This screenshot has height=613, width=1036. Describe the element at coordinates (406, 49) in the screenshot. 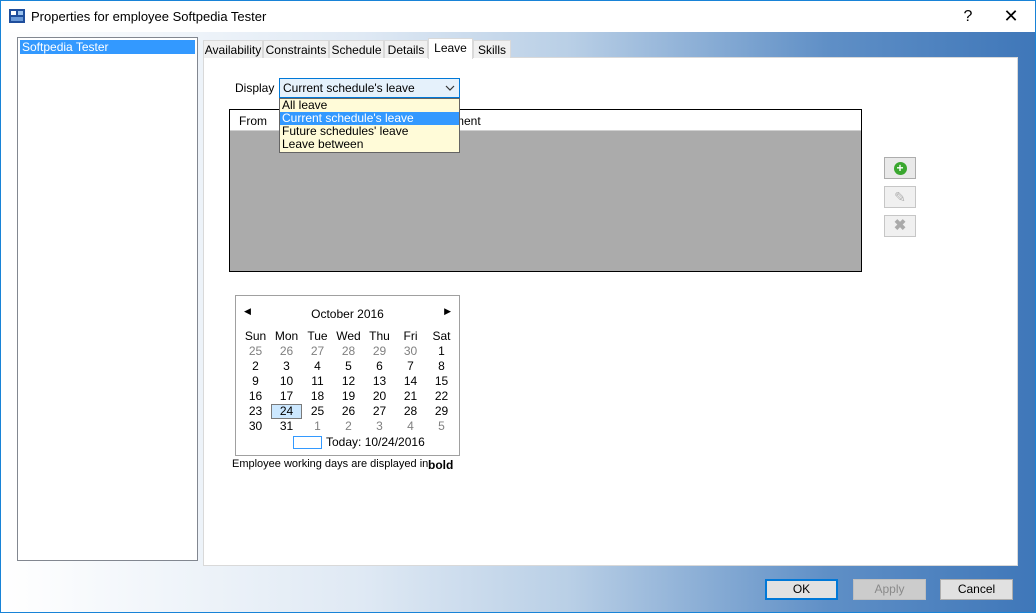

I see `tab-details: Details` at that location.